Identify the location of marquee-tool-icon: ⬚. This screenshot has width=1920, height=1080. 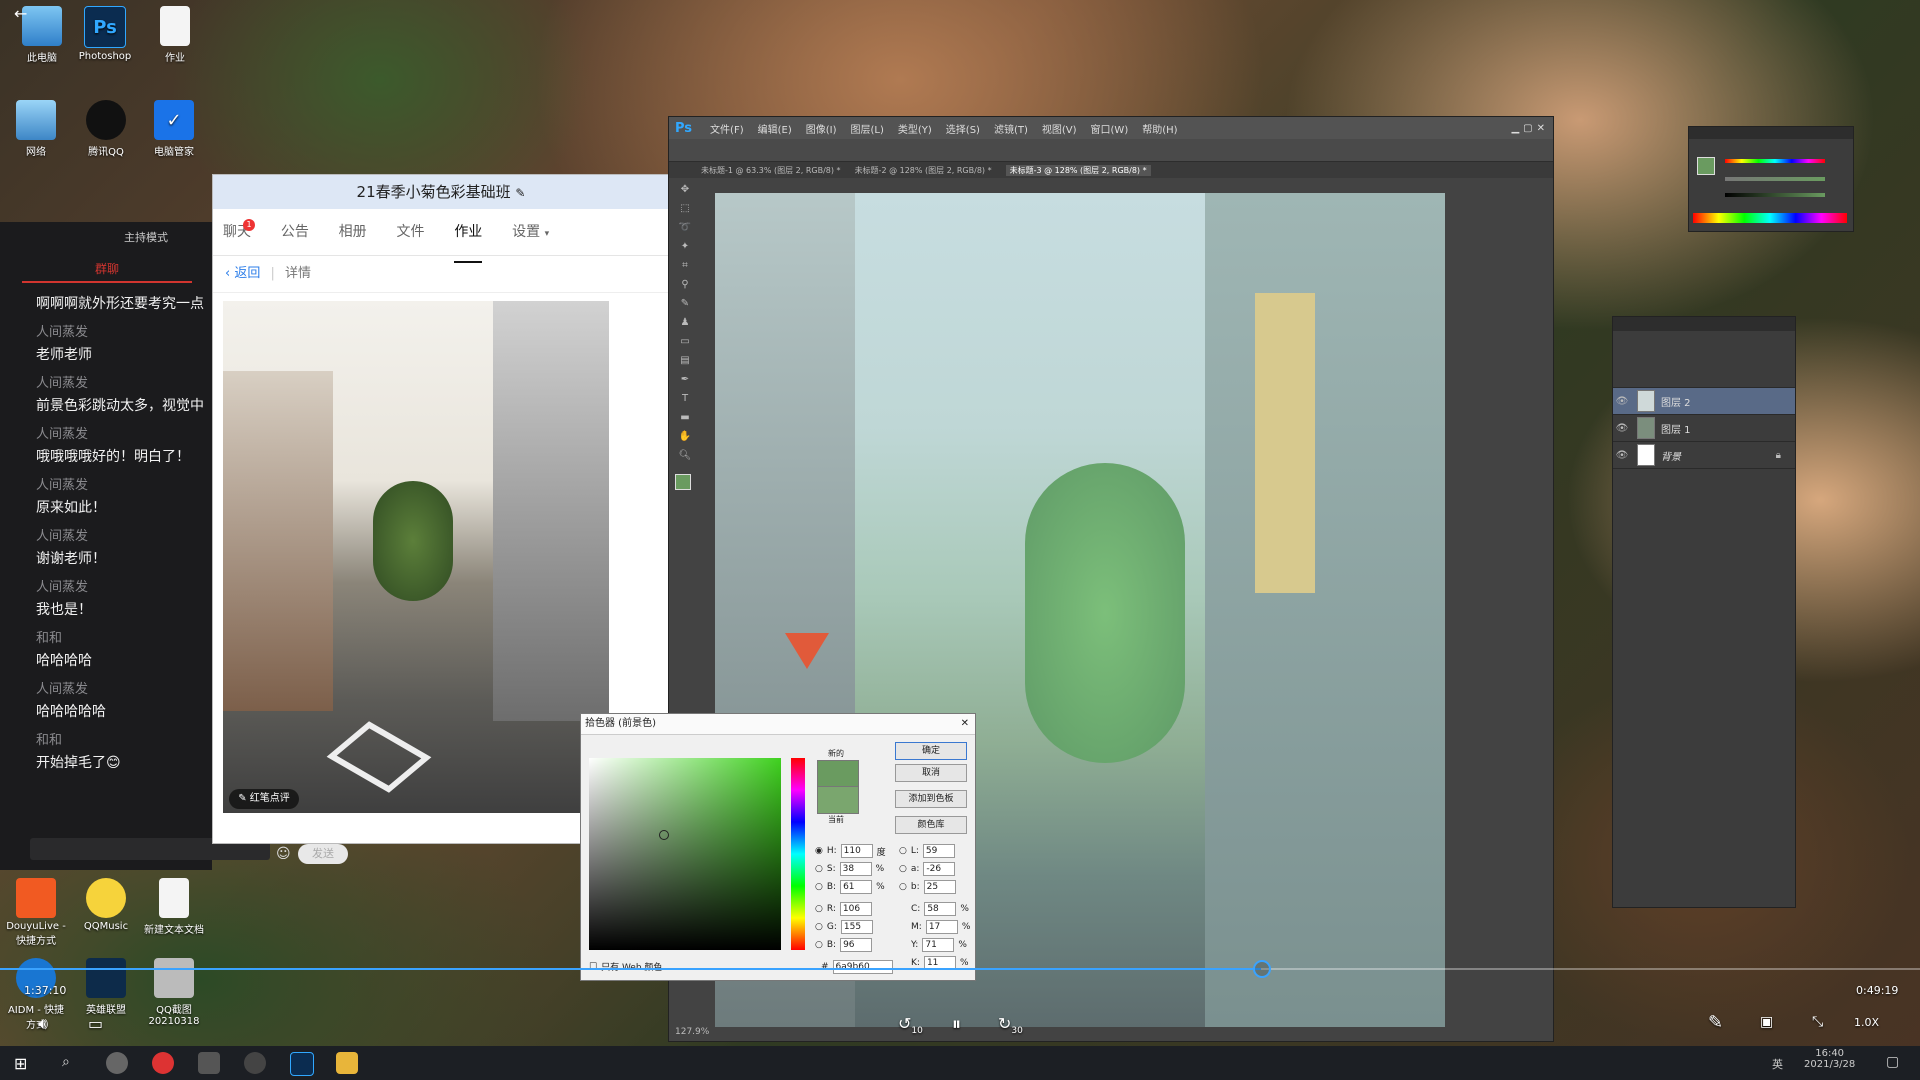
(685, 210).